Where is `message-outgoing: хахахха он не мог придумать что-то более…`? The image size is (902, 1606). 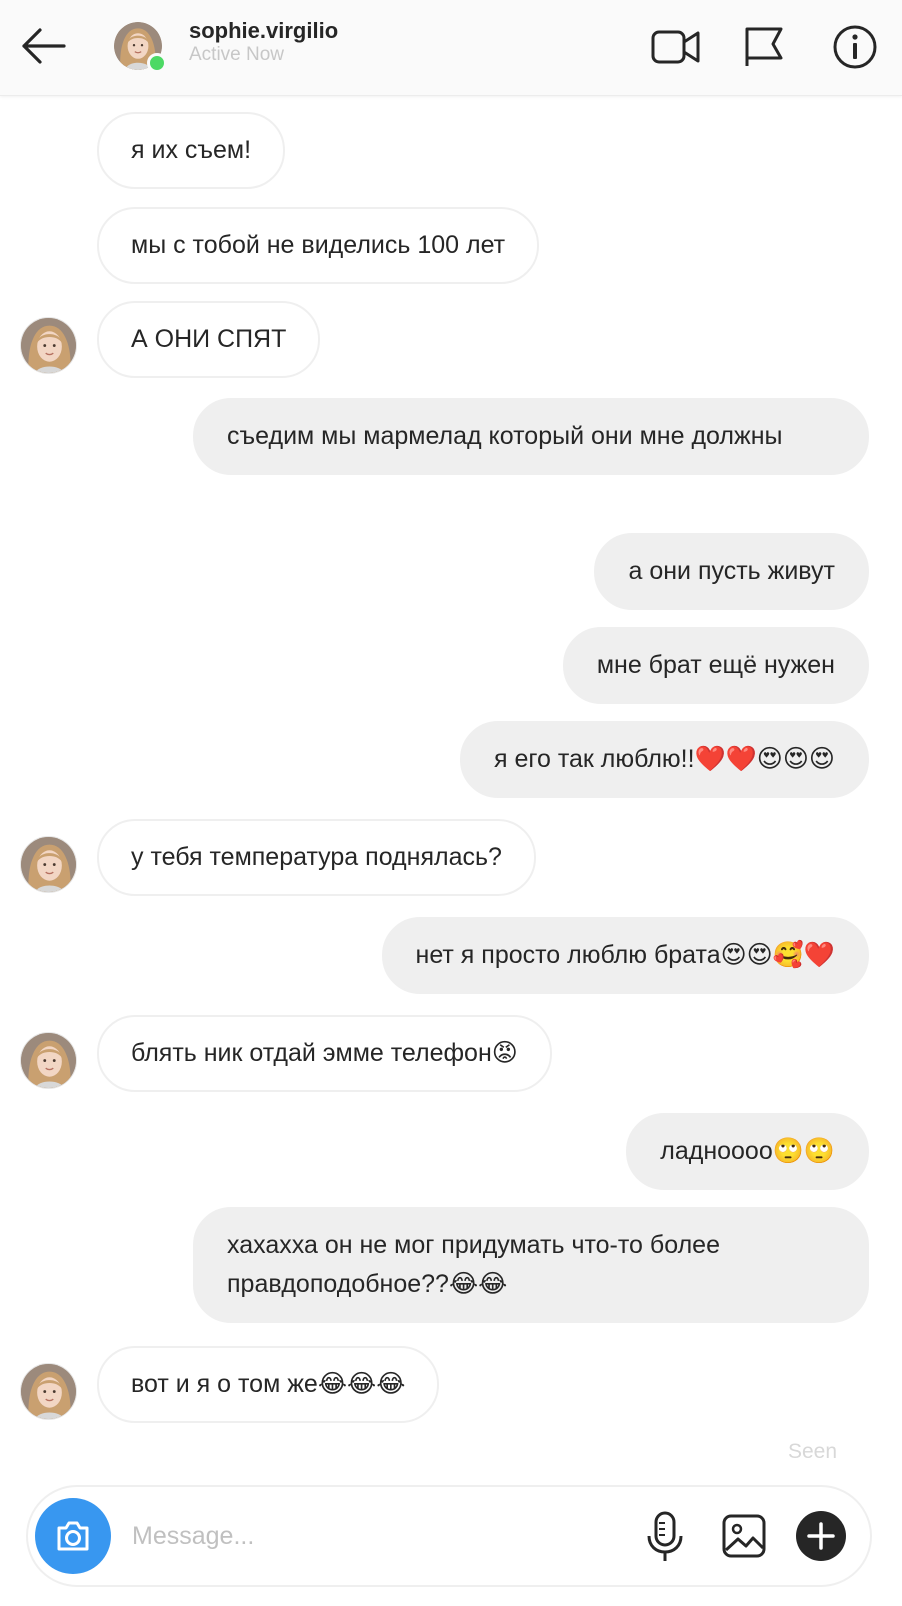
message-outgoing: хахахха он не мог придумать что-то более… is located at coordinates (531, 1265).